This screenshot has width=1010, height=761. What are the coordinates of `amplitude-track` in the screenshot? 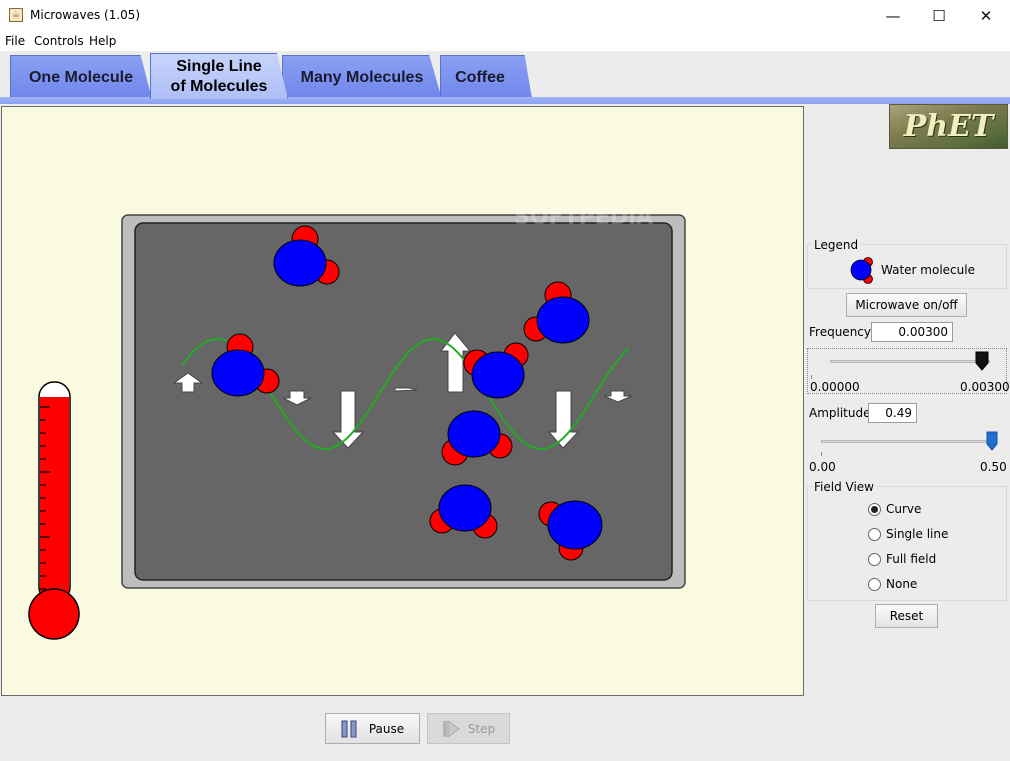 It's located at (908, 441).